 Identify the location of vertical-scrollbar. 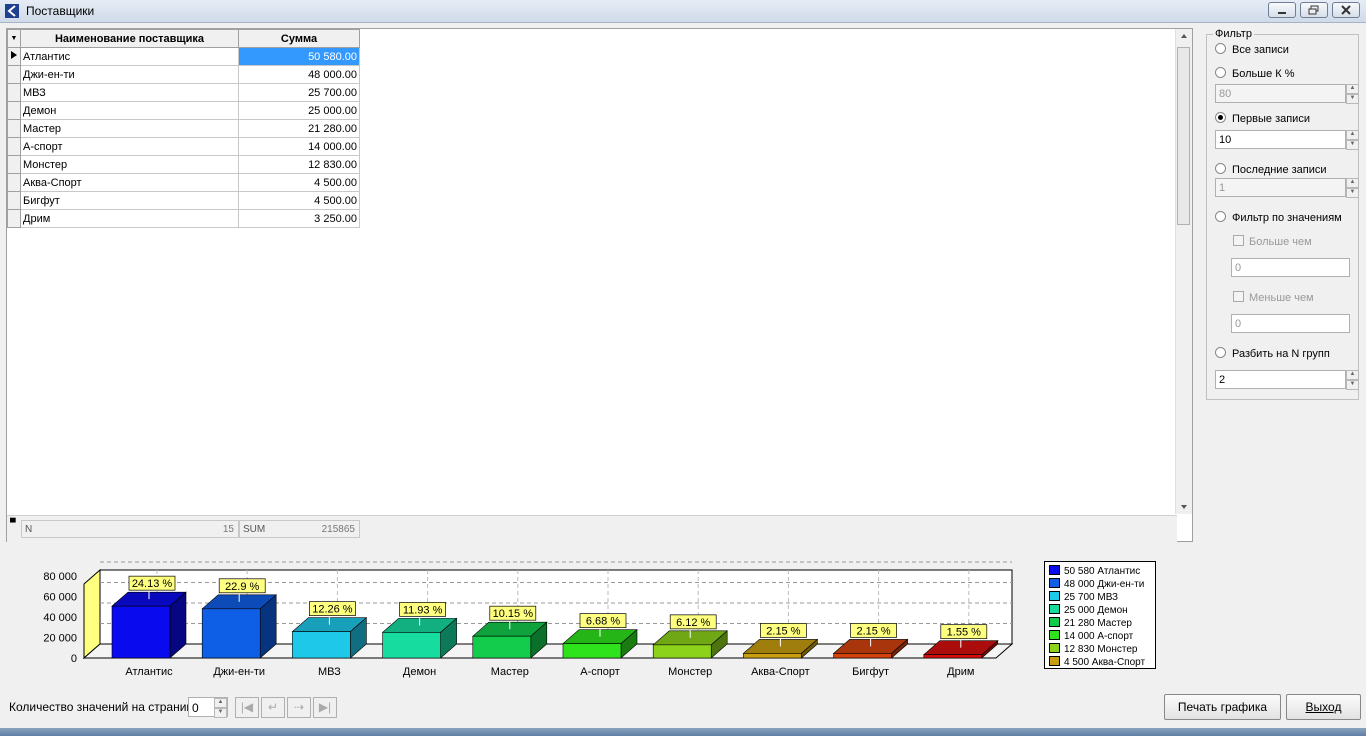
(1183, 271).